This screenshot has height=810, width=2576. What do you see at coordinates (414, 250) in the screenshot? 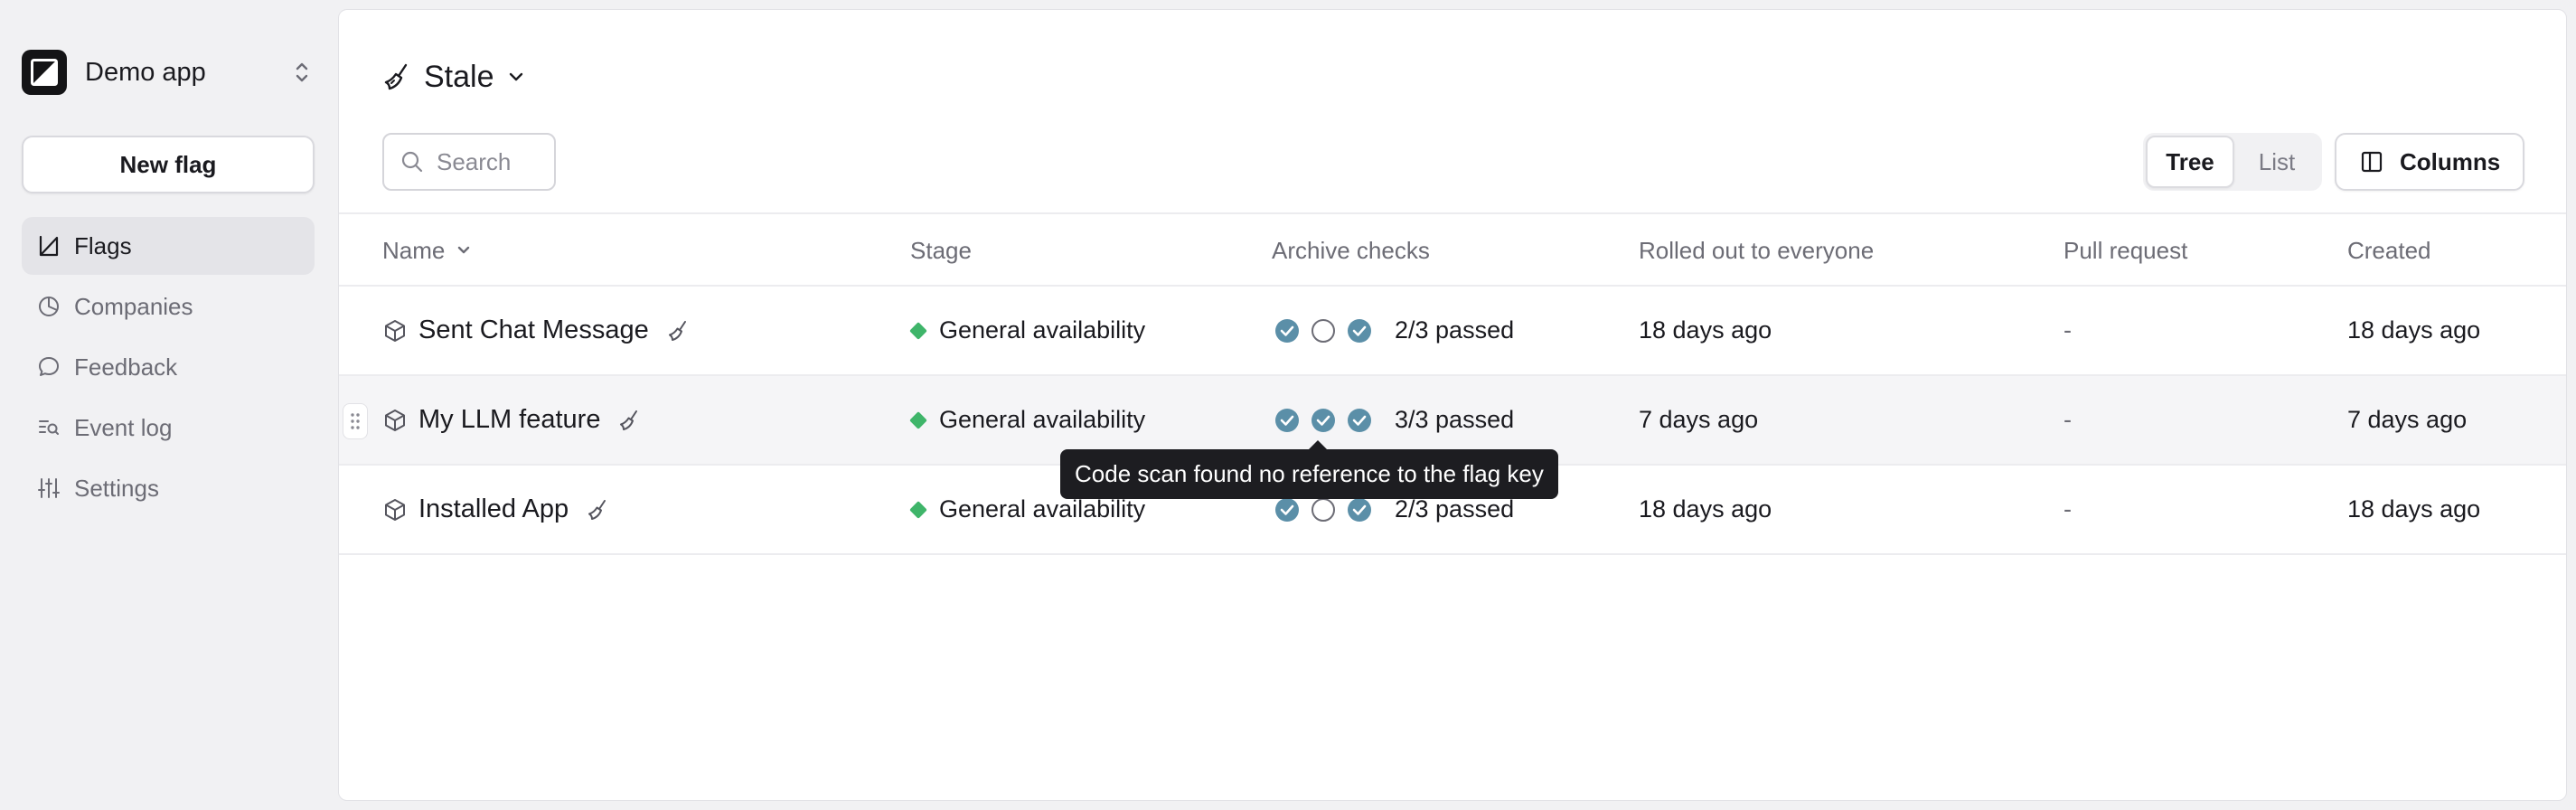
I see `column-label: Name` at bounding box center [414, 250].